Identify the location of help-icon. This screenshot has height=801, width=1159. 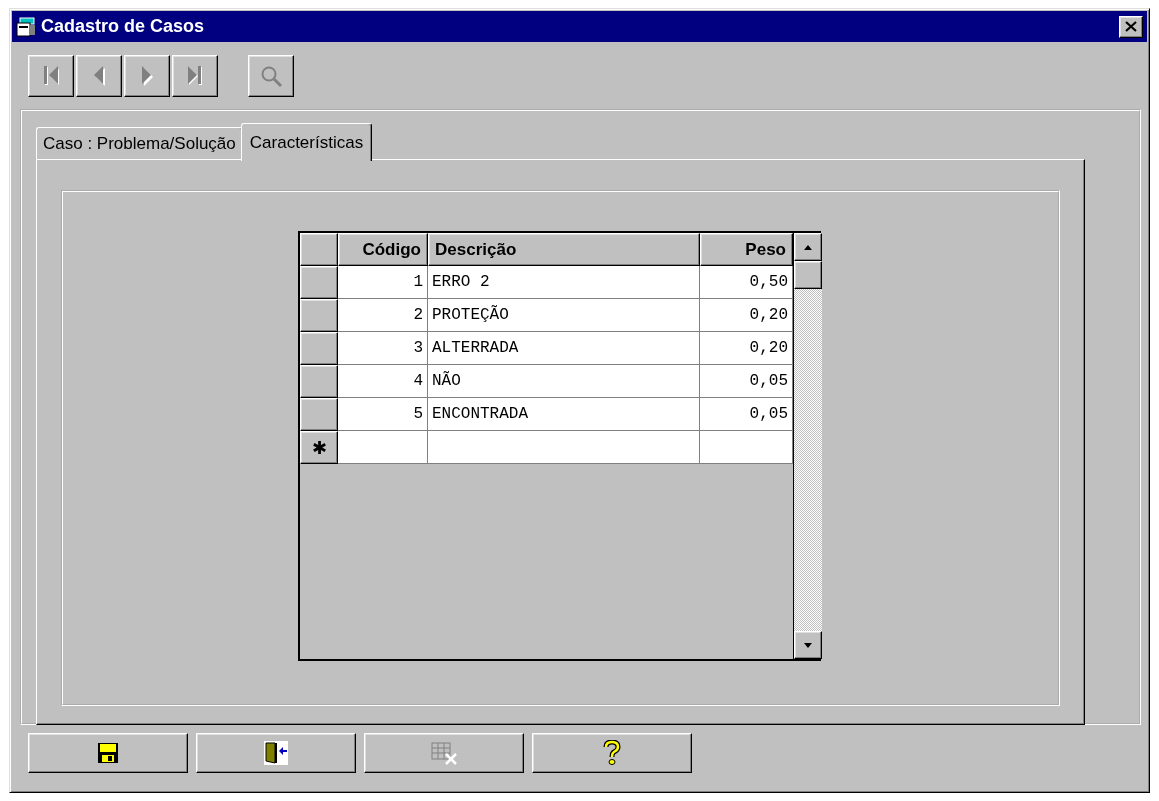
(612, 753).